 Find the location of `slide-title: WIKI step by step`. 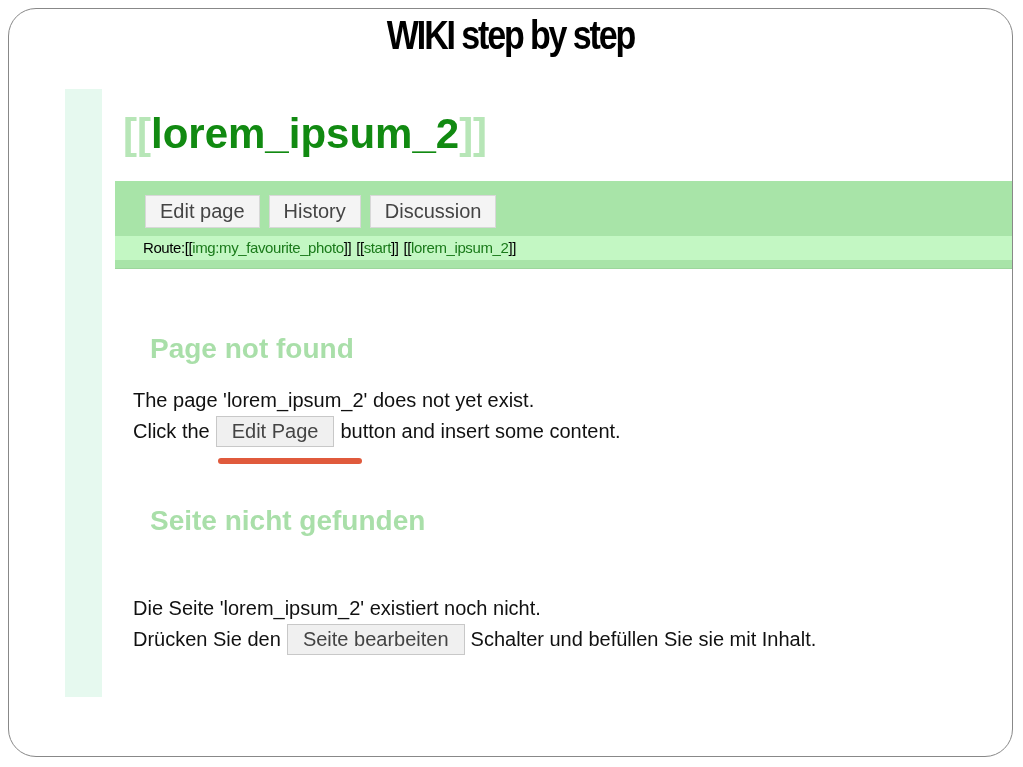

slide-title: WIKI step by step is located at coordinates (510, 35).